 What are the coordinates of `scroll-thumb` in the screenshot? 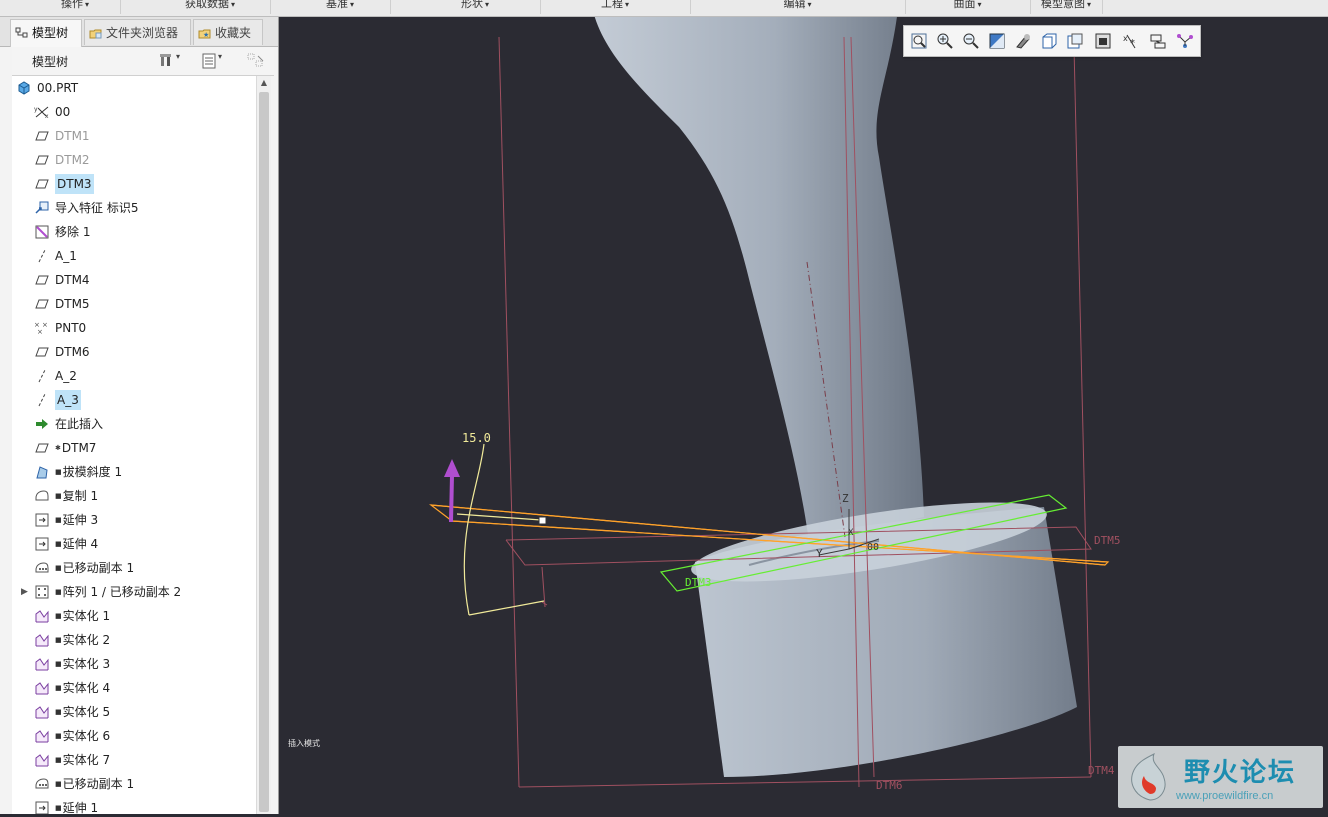 It's located at (264, 452).